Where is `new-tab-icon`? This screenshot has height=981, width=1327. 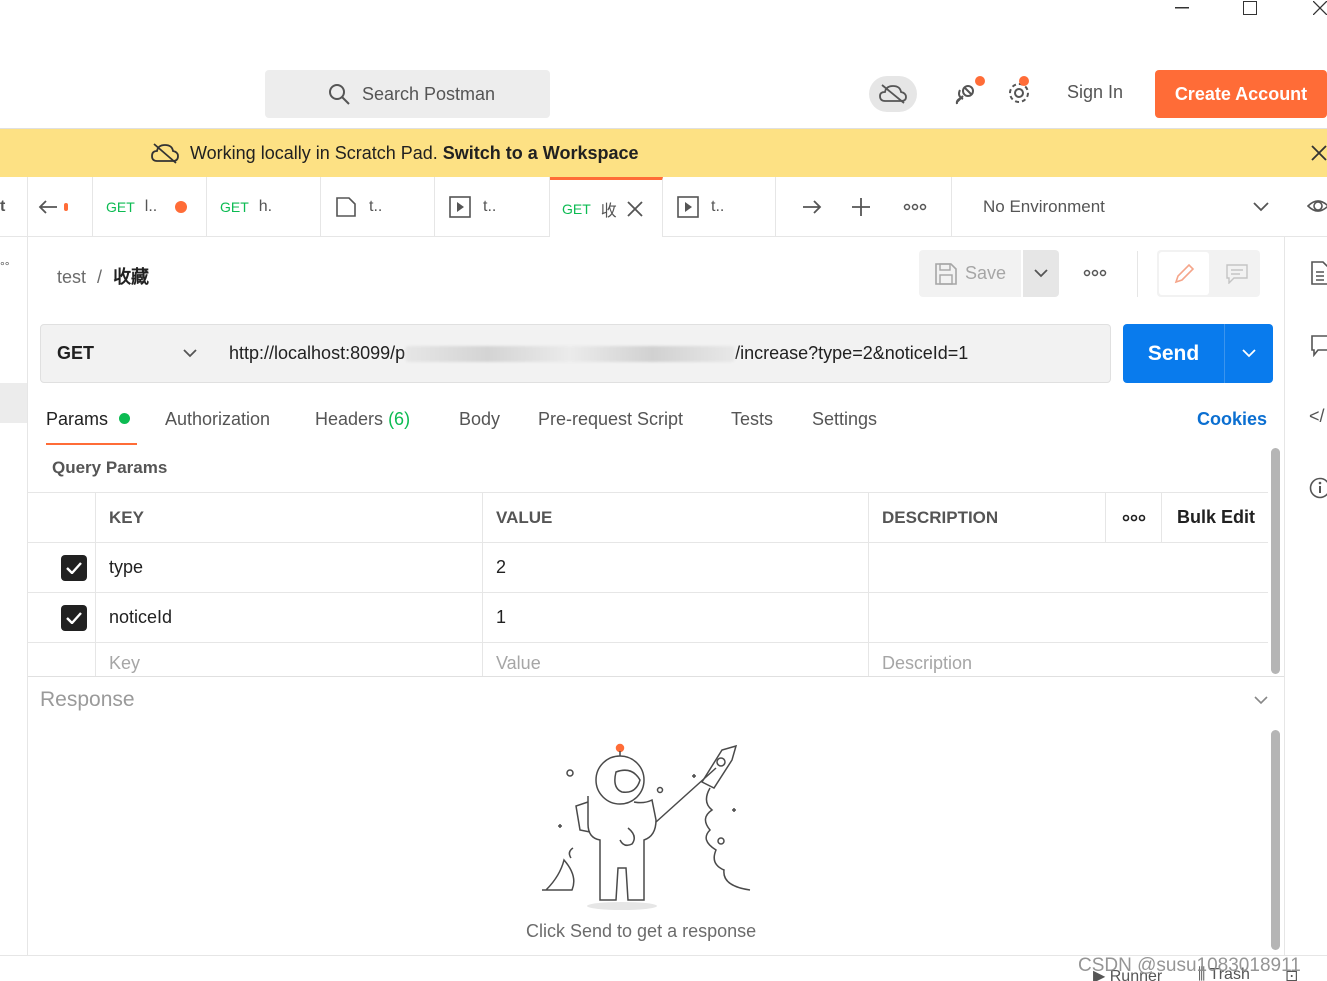 new-tab-icon is located at coordinates (861, 207).